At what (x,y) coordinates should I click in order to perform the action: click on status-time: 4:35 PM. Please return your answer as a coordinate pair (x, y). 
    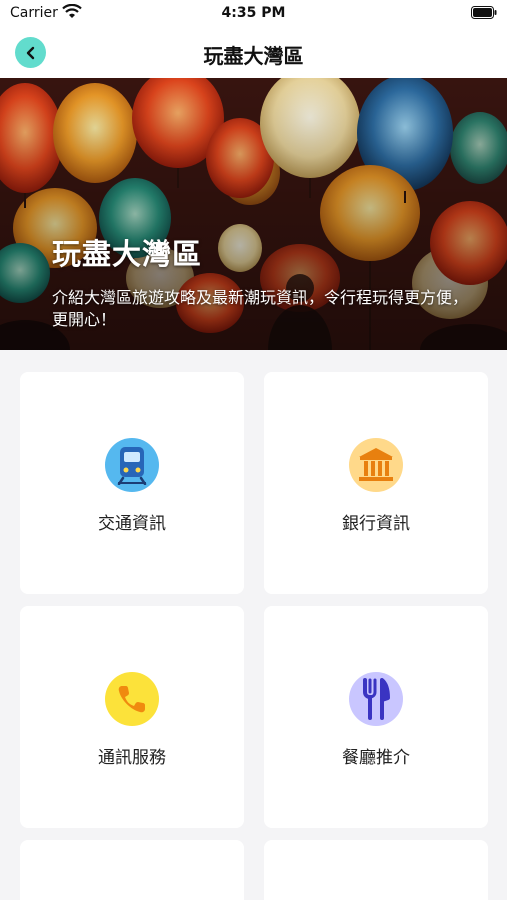
    Looking at the image, I should click on (253, 13).